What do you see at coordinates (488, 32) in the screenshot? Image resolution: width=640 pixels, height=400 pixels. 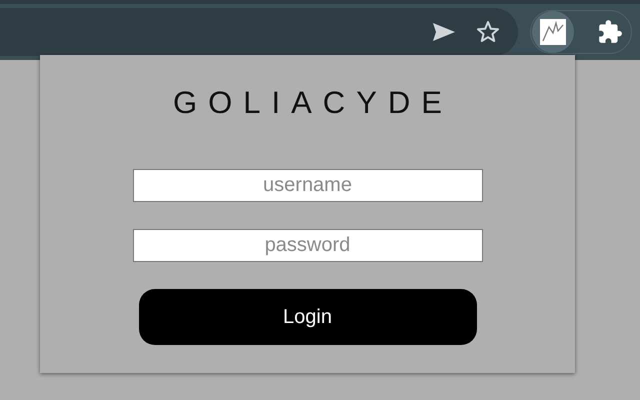 I see `star-icon` at bounding box center [488, 32].